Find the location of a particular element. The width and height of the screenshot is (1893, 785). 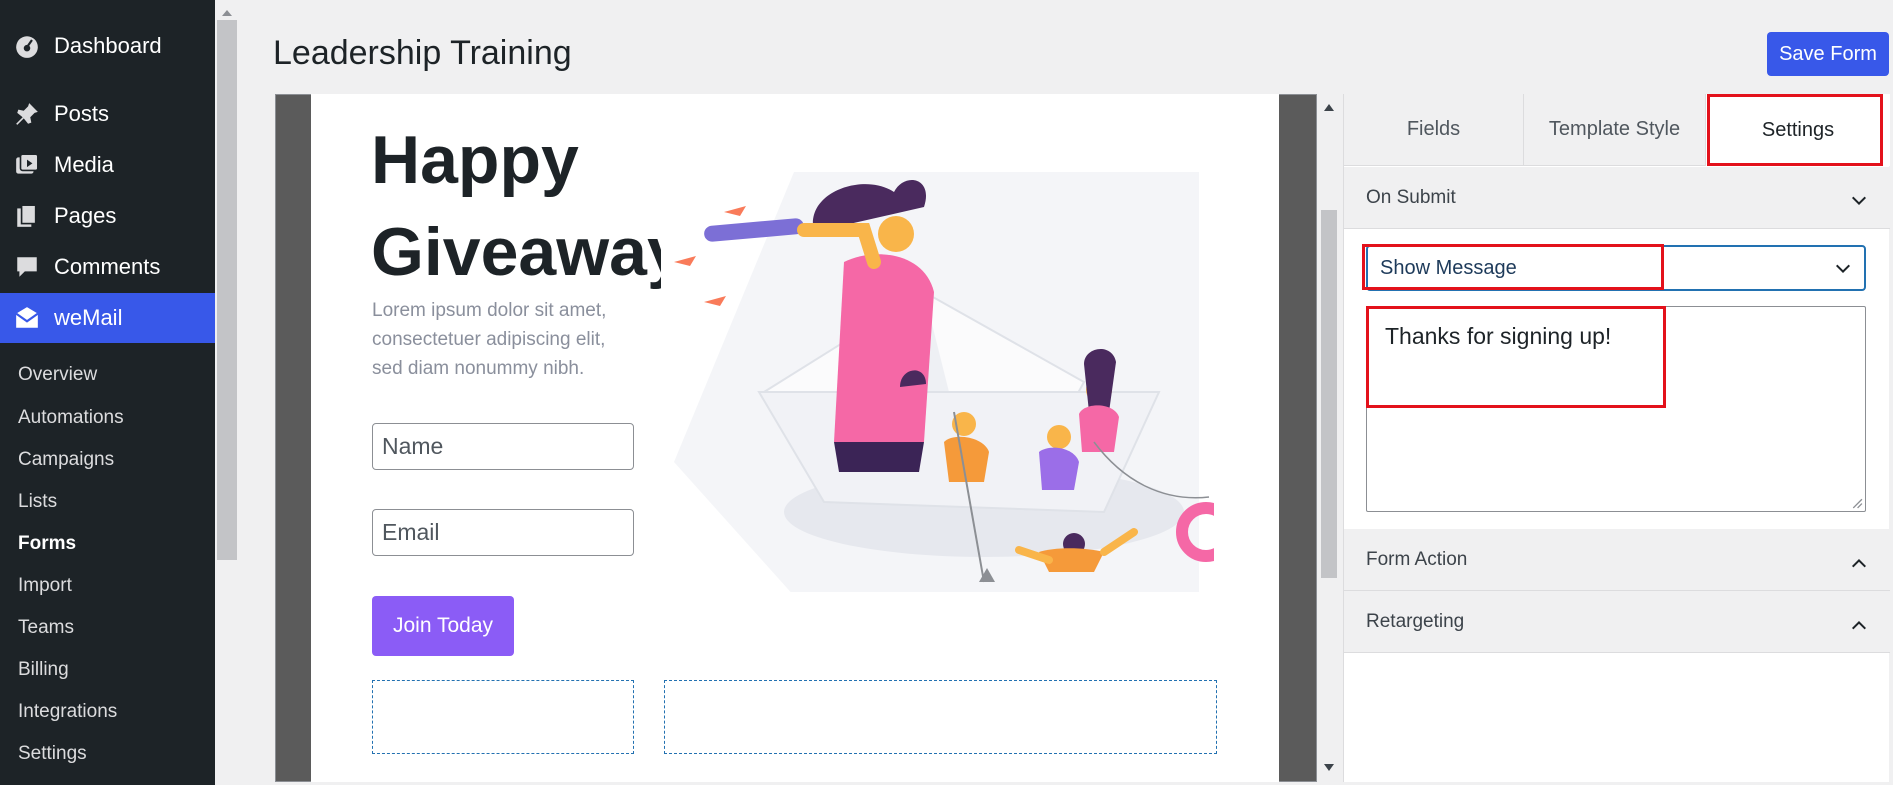

menu-label: Pages is located at coordinates (85, 215).